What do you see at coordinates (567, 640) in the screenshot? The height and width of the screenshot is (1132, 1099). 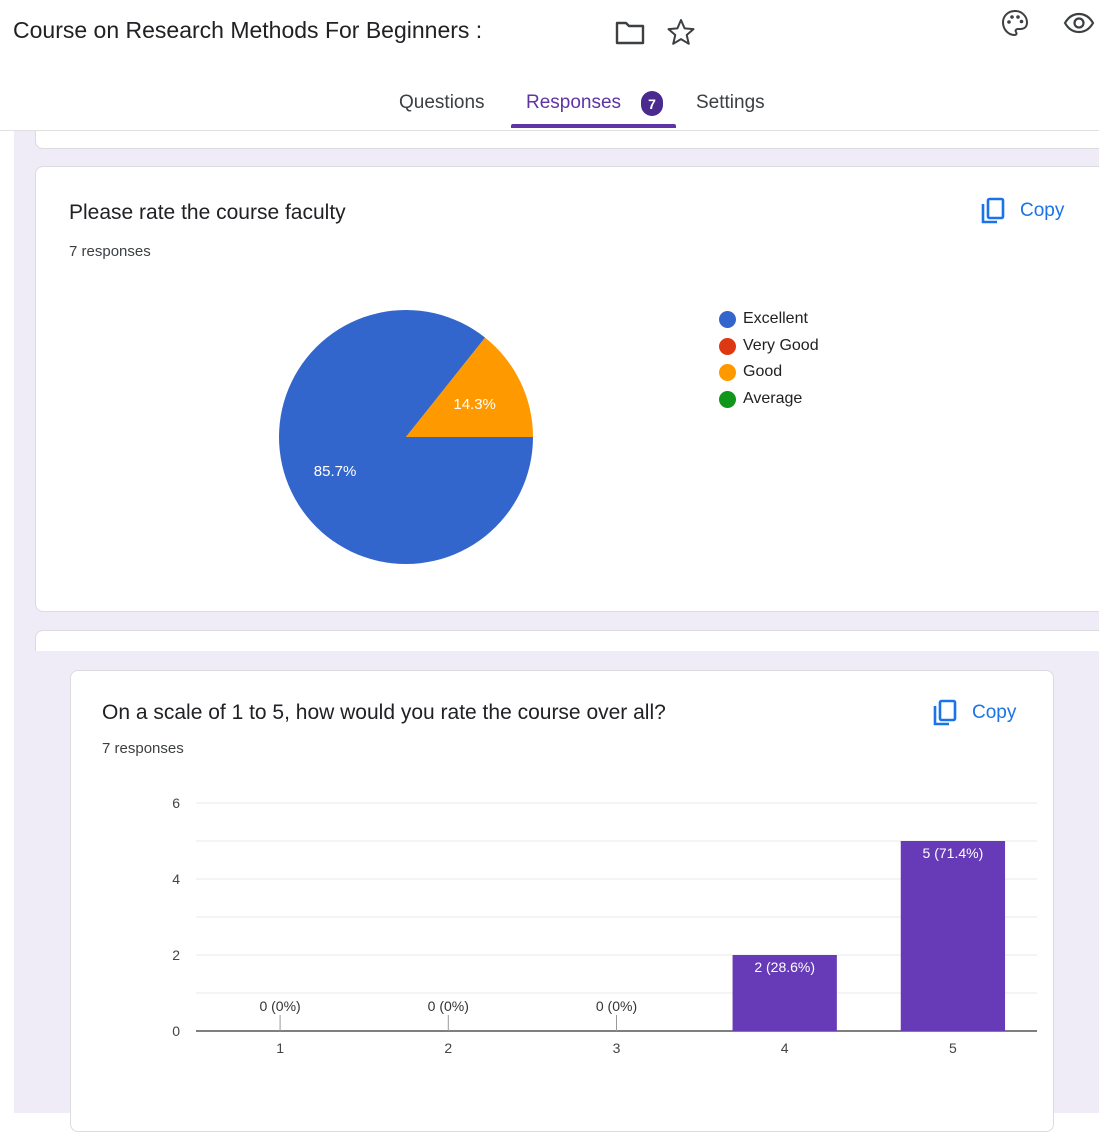 I see `next-card-top` at bounding box center [567, 640].